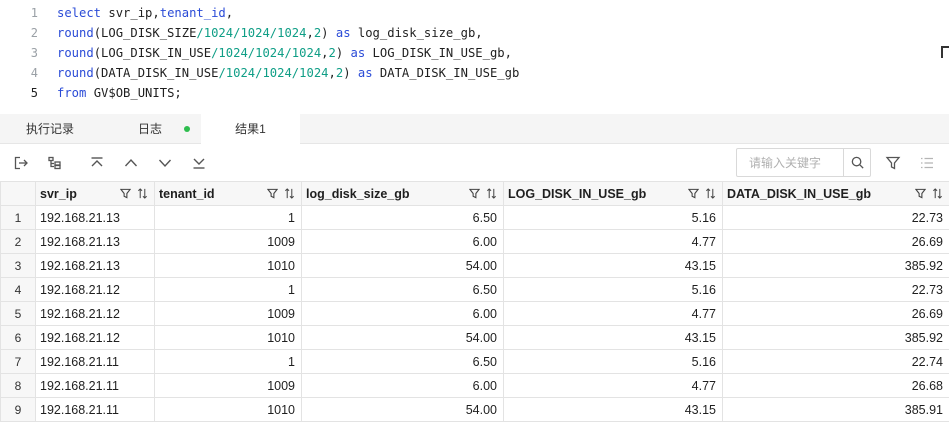  I want to click on move-down-icon, so click(165, 163).